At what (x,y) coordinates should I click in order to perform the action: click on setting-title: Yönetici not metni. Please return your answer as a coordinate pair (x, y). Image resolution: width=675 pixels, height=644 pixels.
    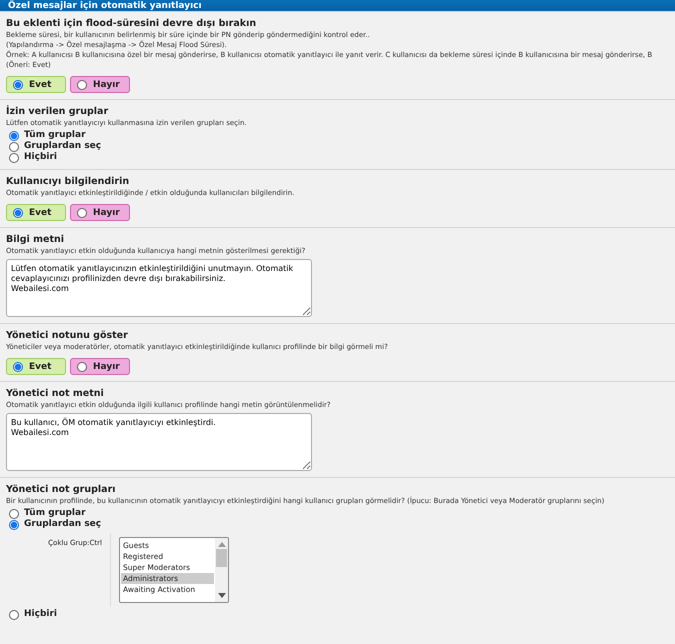
    Looking at the image, I should click on (55, 393).